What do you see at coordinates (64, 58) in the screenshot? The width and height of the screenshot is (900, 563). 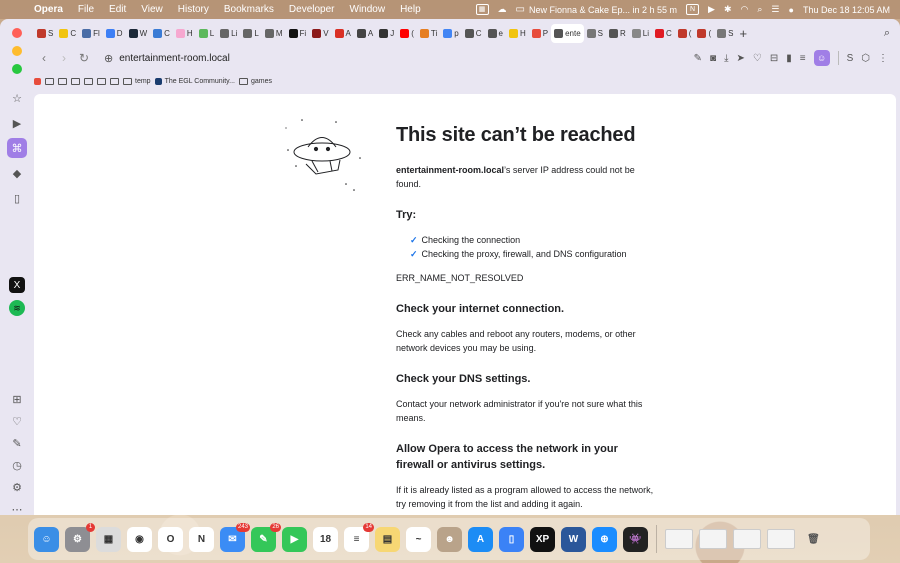 I see `forward-arrow-icon: ›` at bounding box center [64, 58].